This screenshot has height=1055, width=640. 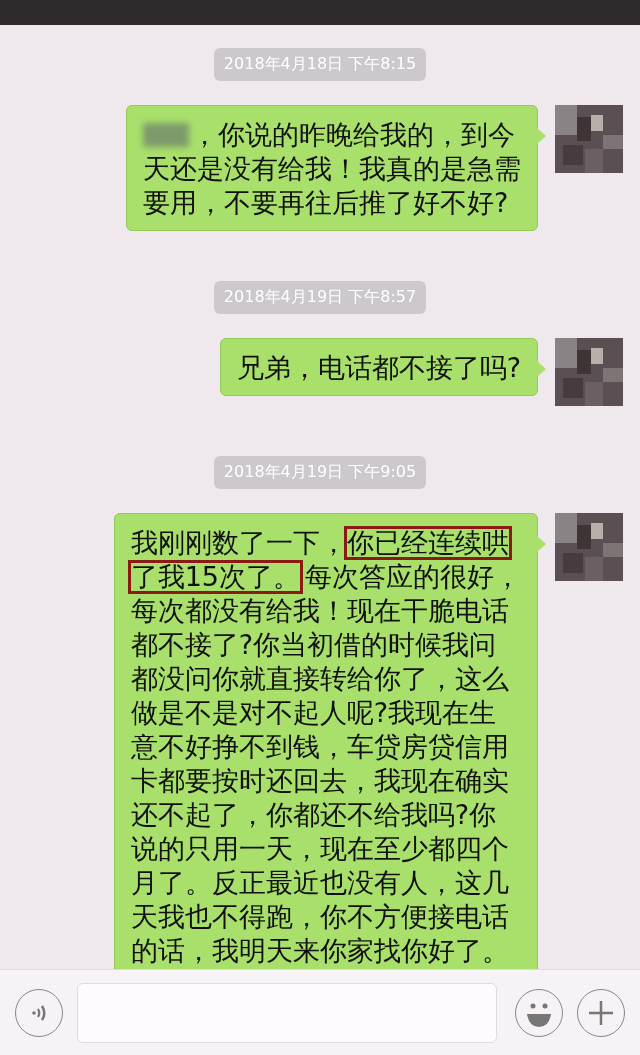 What do you see at coordinates (215, 577) in the screenshot?
I see `message-text: 了我15次了。` at bounding box center [215, 577].